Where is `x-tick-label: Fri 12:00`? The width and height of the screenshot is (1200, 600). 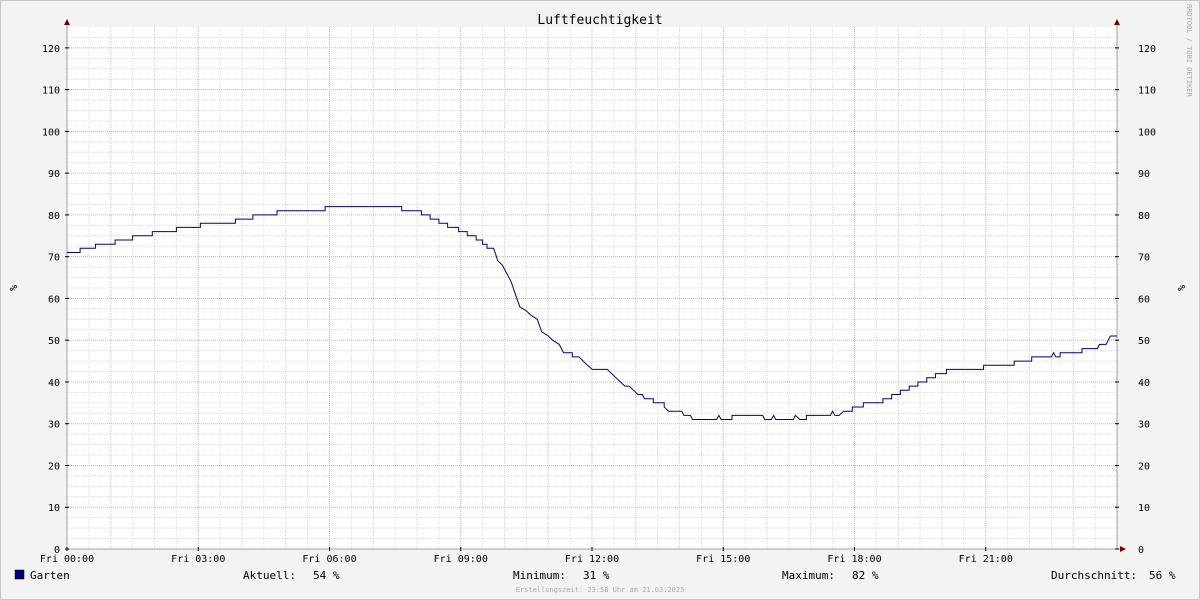 x-tick-label: Fri 12:00 is located at coordinates (592, 559).